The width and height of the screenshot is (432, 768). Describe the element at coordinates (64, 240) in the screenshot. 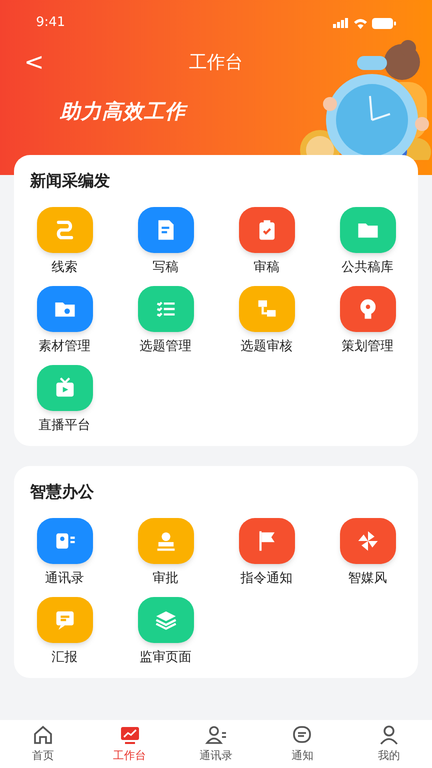

I see `app-shortcut: 线索` at that location.